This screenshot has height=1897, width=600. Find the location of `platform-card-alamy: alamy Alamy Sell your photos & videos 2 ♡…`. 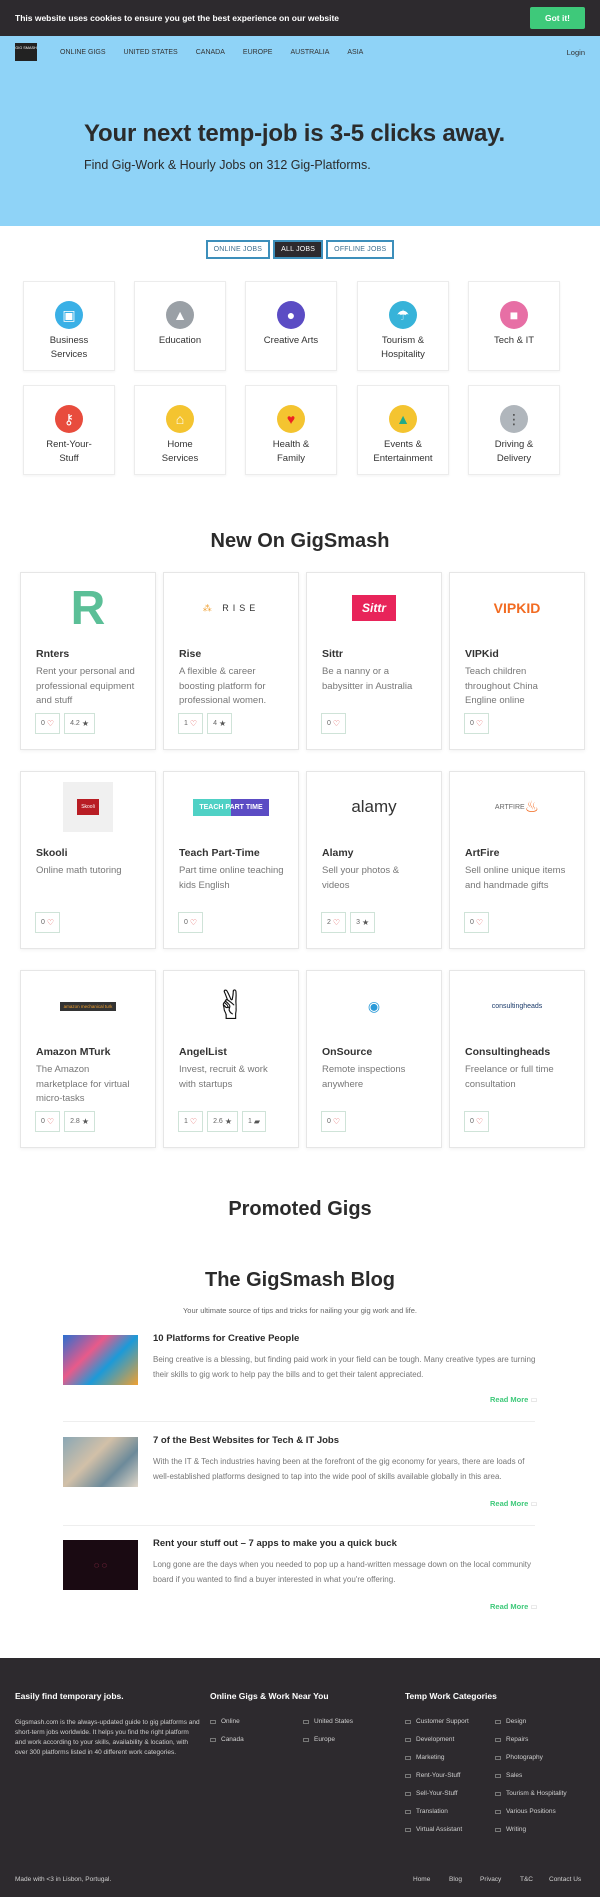

platform-card-alamy: alamy Alamy Sell your photos & videos 2 ♡… is located at coordinates (374, 860).